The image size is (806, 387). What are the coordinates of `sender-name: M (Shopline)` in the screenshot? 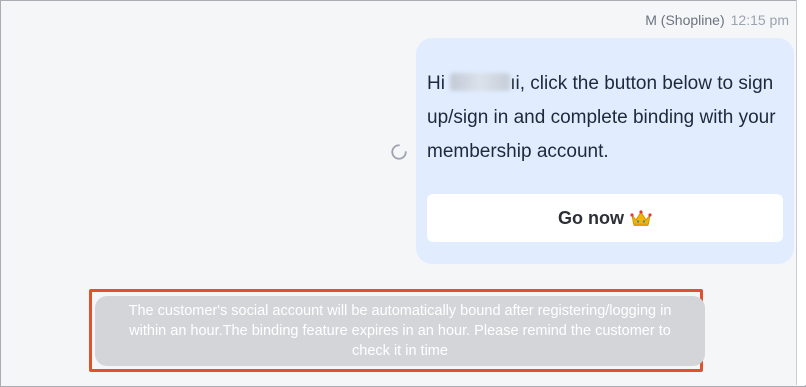 It's located at (685, 20).